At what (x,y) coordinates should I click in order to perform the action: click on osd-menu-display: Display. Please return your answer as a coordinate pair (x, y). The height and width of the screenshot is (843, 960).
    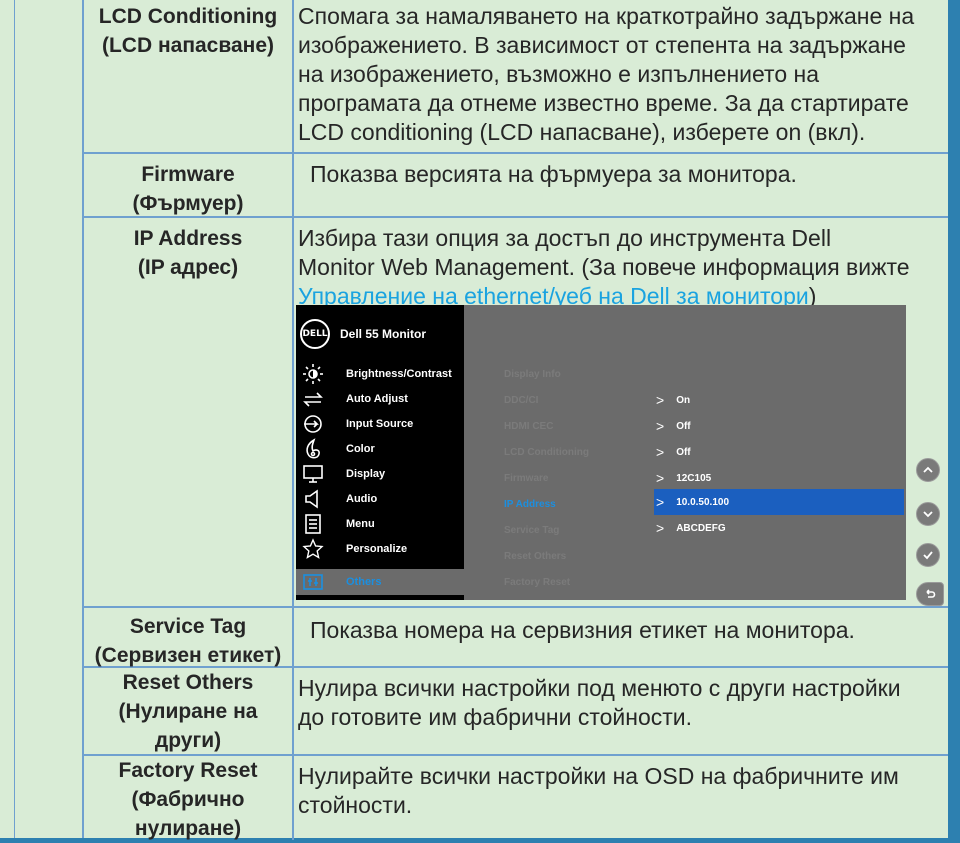
    Looking at the image, I should click on (380, 474).